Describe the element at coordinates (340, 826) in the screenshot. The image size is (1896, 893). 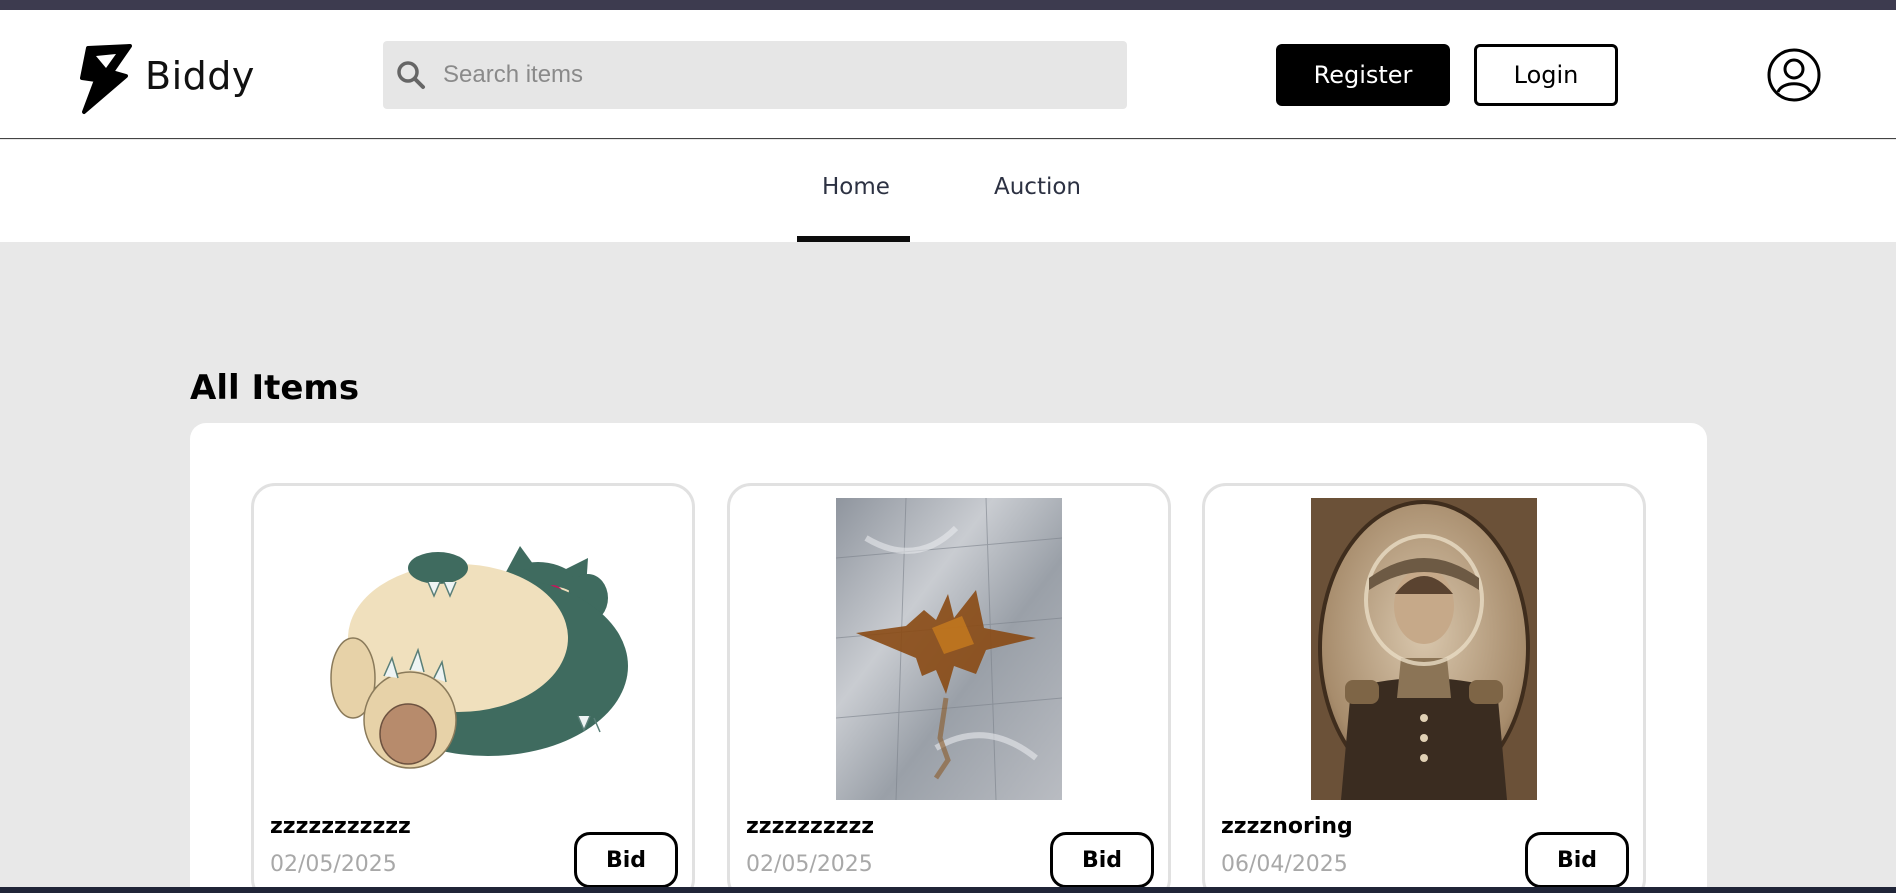
I see `item-name: zzzzzzzzzzz` at that location.